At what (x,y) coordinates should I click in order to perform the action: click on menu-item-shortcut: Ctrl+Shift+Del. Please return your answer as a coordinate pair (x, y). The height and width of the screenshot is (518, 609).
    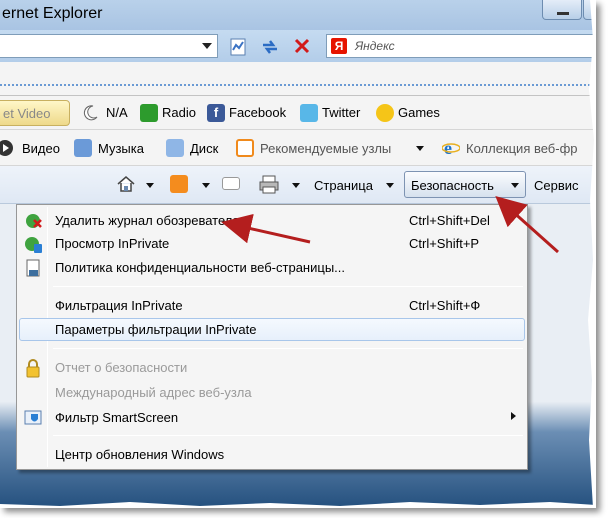
    Looking at the image, I should click on (449, 220).